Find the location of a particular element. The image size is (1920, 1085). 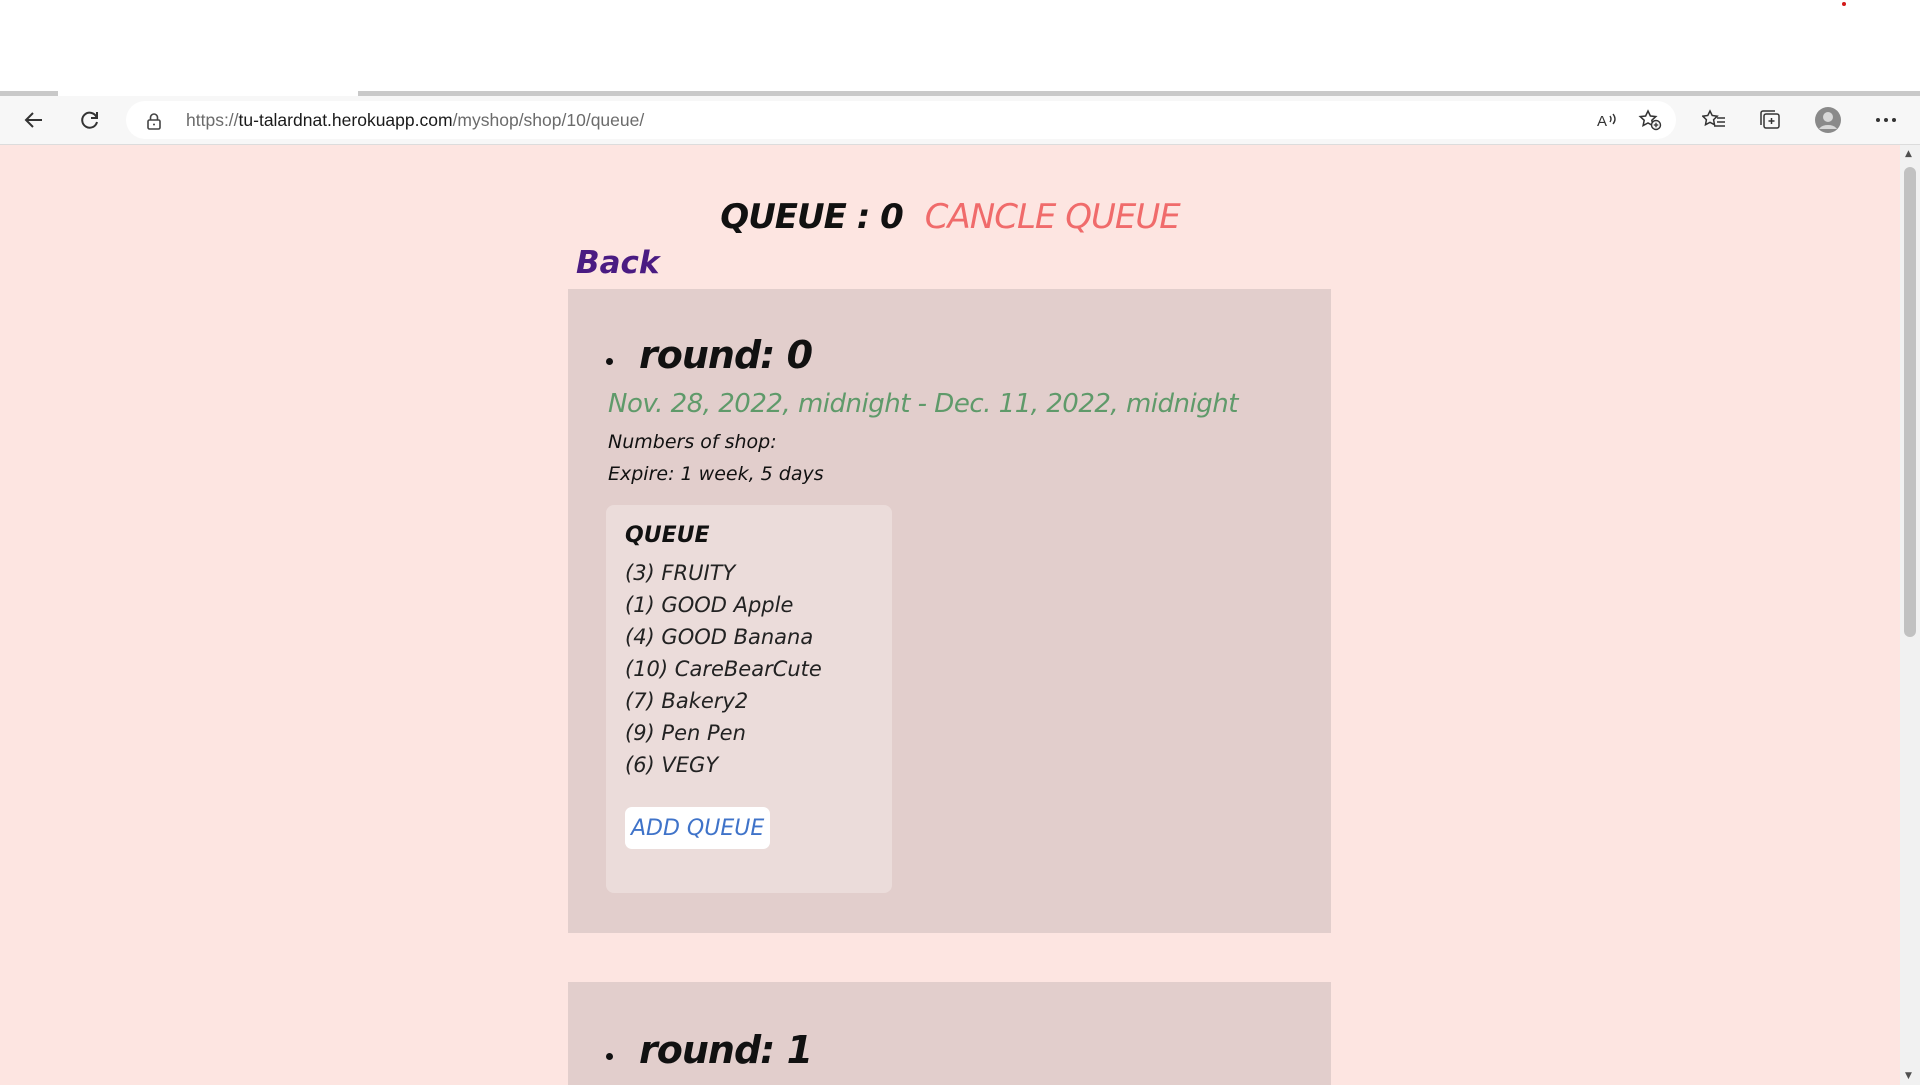

round-title: round: 1 is located at coordinates (709, 1050).